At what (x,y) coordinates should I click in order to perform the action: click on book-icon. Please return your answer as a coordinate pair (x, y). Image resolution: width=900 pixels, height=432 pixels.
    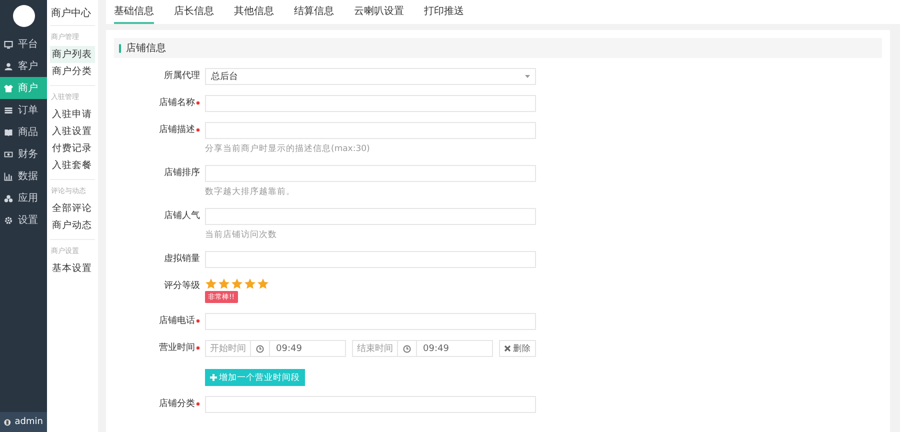
    Looking at the image, I should click on (8, 132).